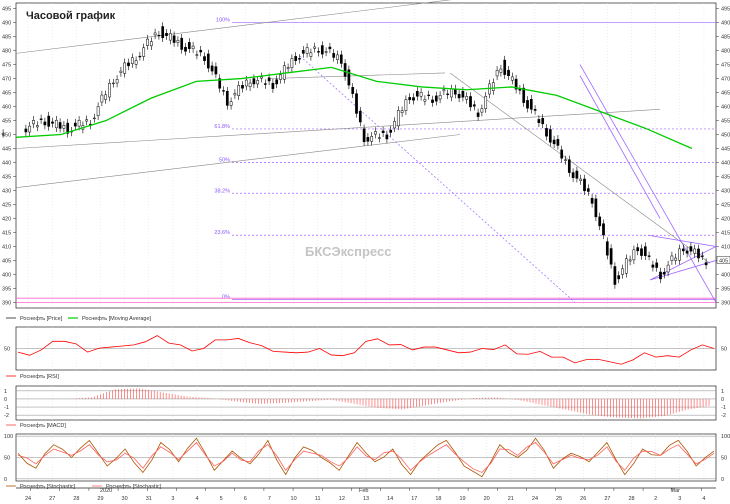 This screenshot has height=504, width=730. I want to click on y-tick-label: 0, so click(5, 400).